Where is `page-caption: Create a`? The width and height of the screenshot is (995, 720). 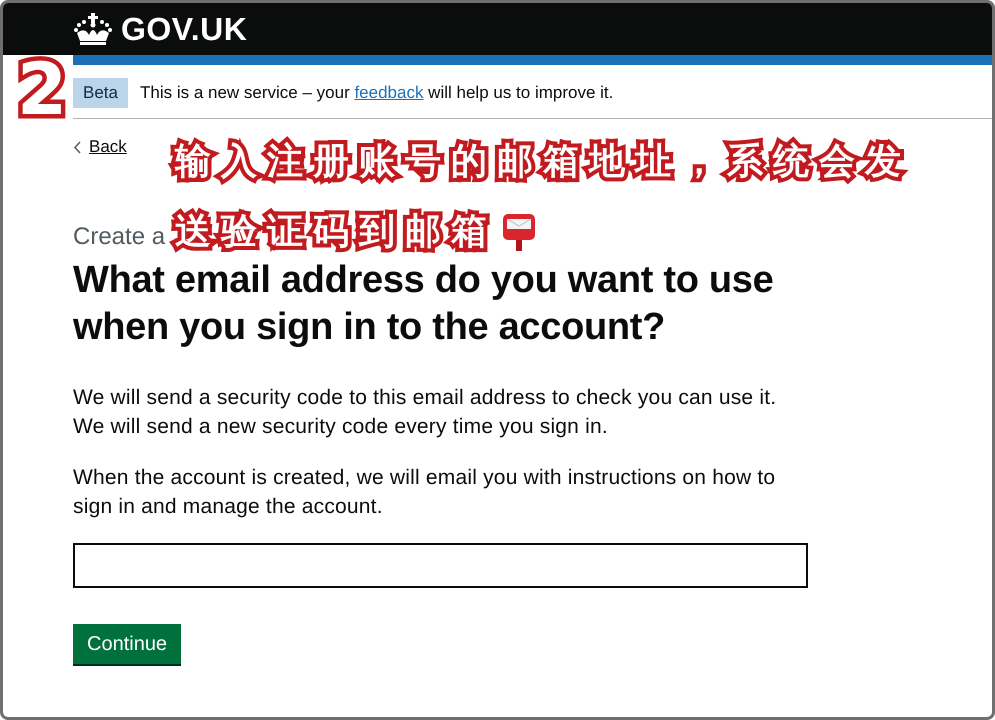 page-caption: Create a is located at coordinates (119, 236).